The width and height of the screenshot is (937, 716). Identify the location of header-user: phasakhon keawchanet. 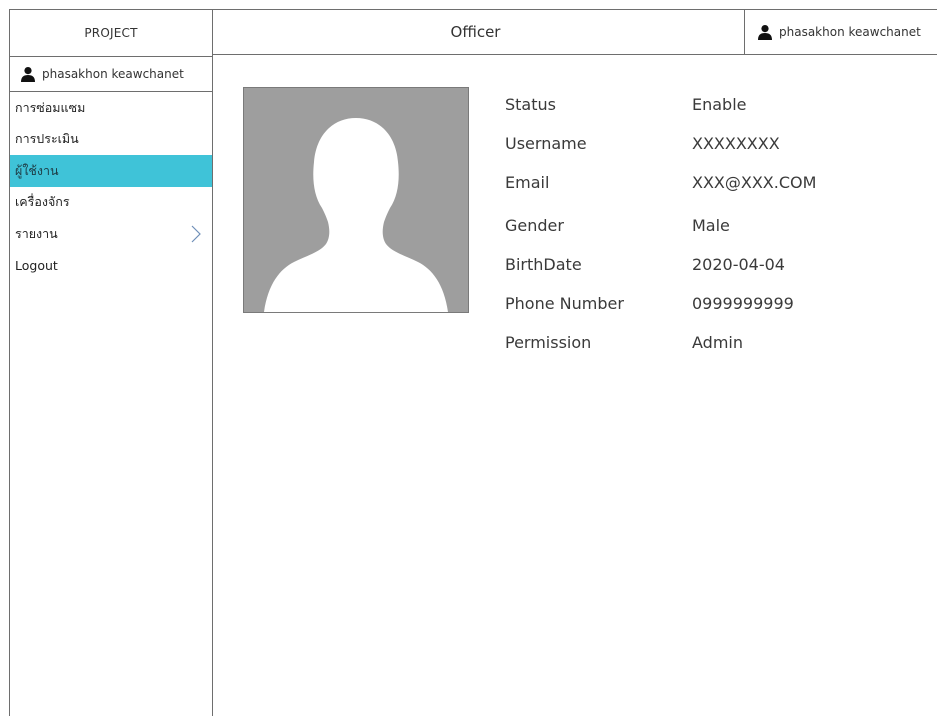
(840, 32).